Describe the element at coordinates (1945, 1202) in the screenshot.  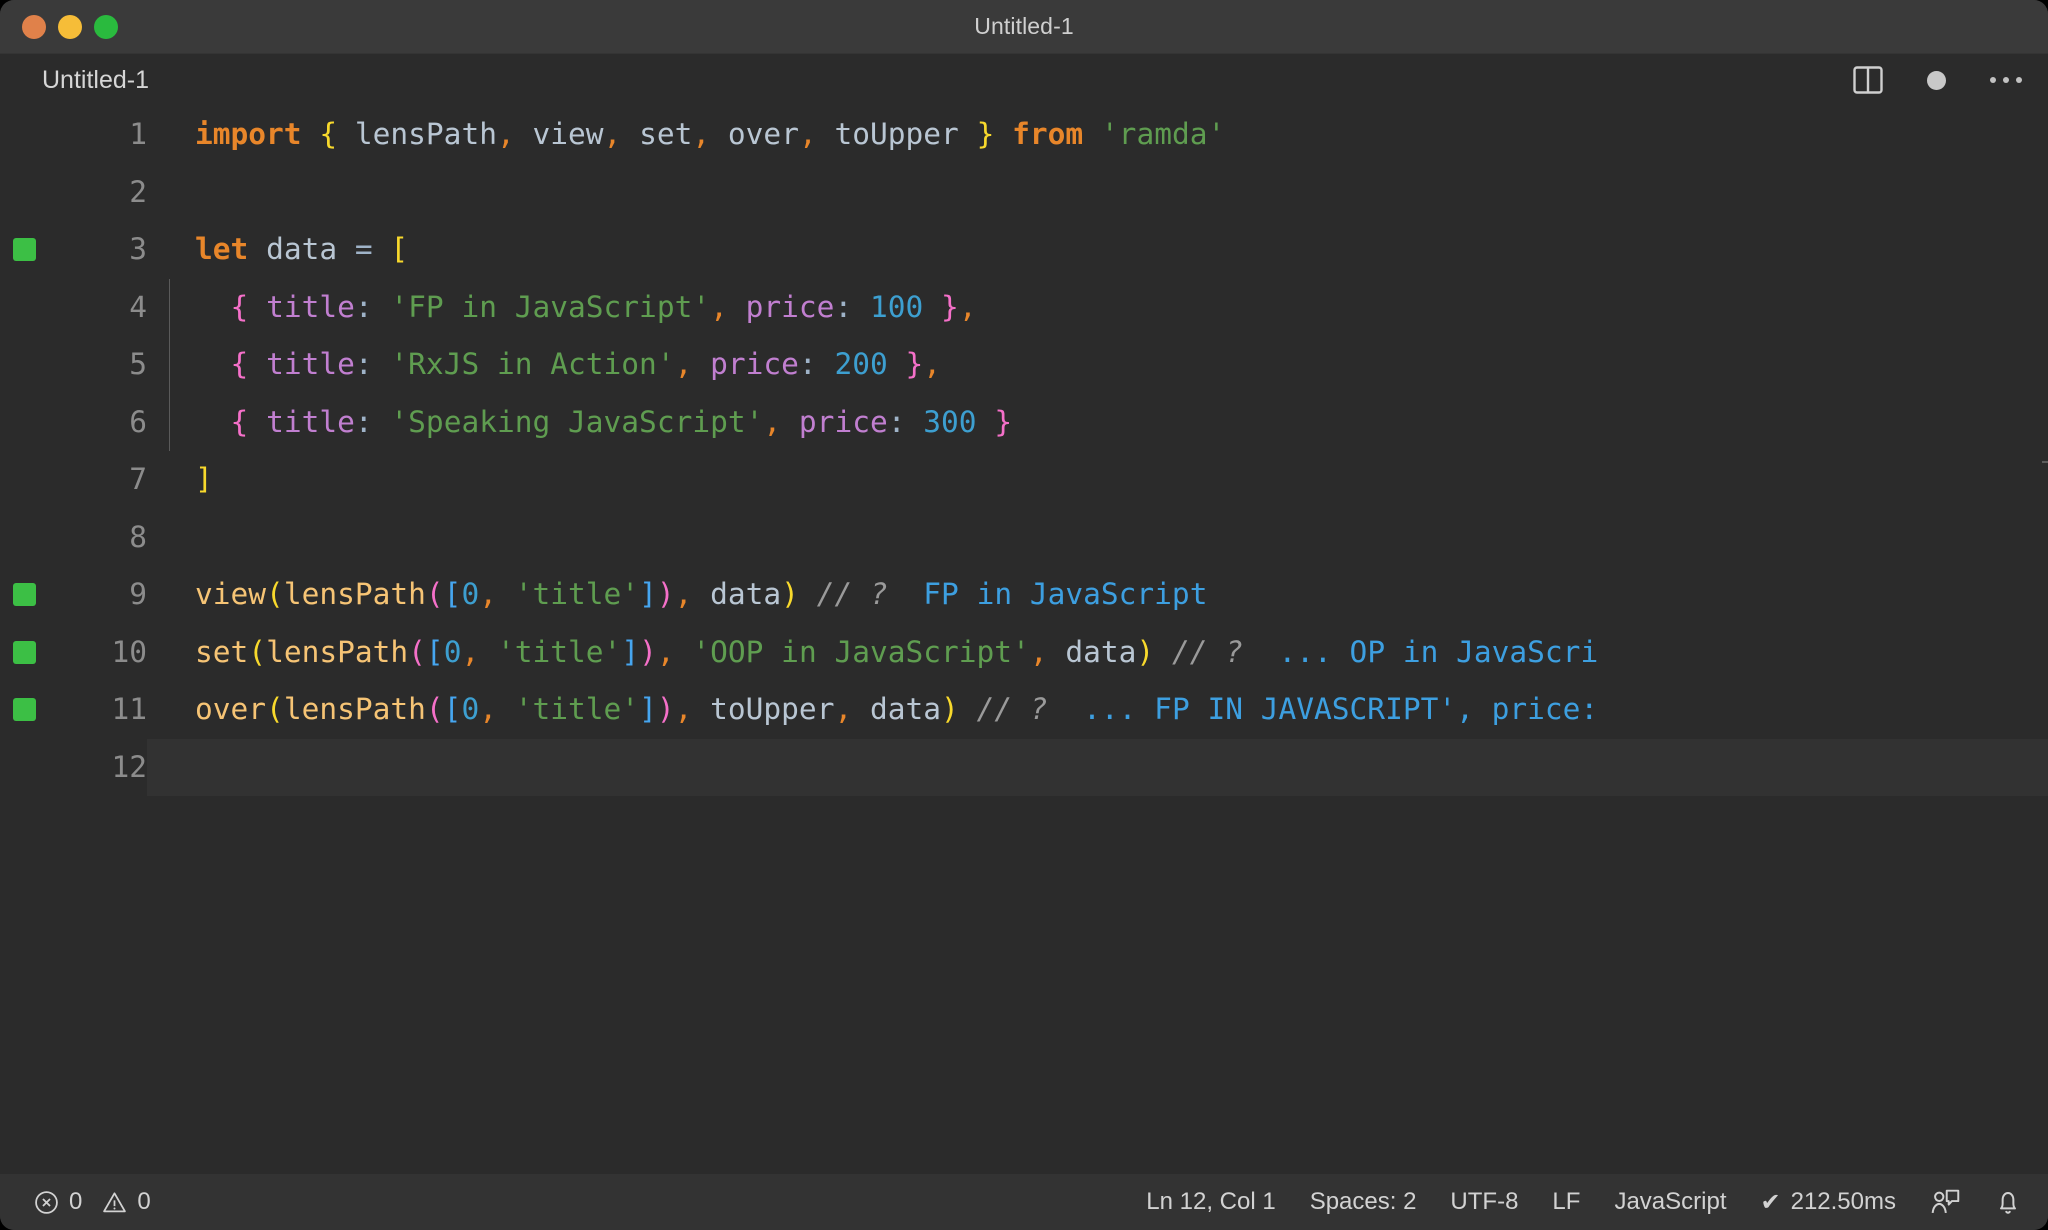
I see `feedback-icon` at that location.